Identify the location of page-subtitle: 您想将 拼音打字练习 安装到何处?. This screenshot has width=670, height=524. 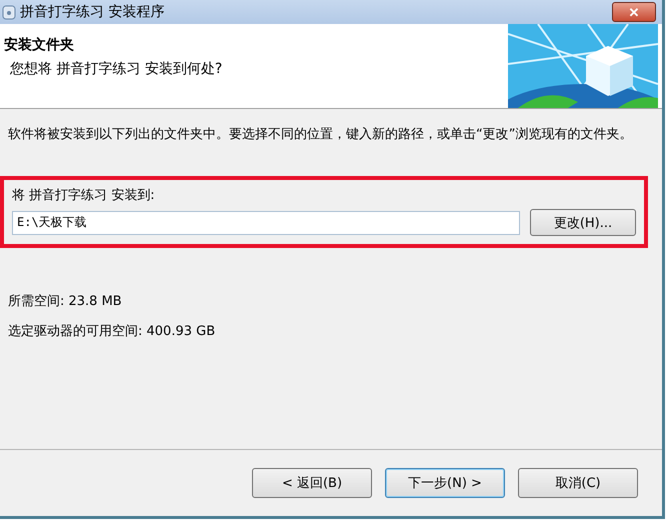
(116, 69).